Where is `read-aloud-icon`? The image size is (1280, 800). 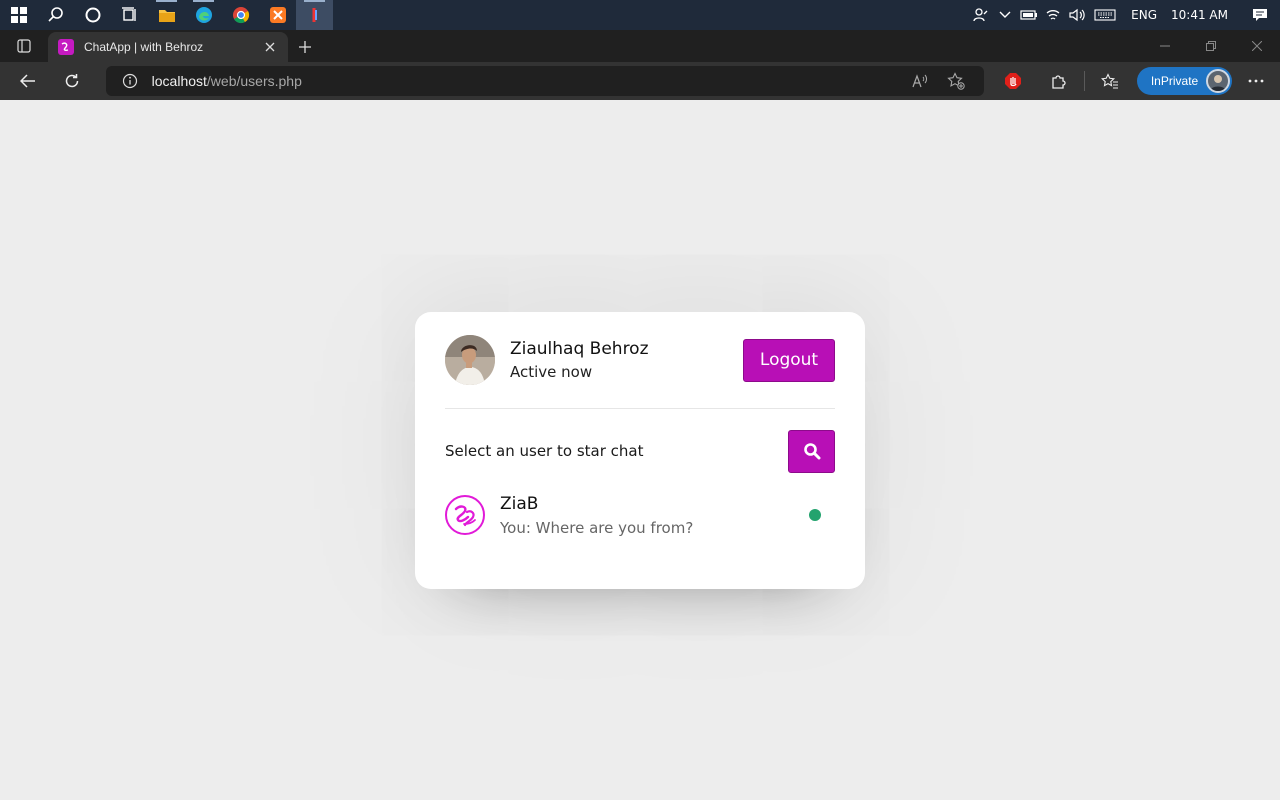 read-aloud-icon is located at coordinates (920, 81).